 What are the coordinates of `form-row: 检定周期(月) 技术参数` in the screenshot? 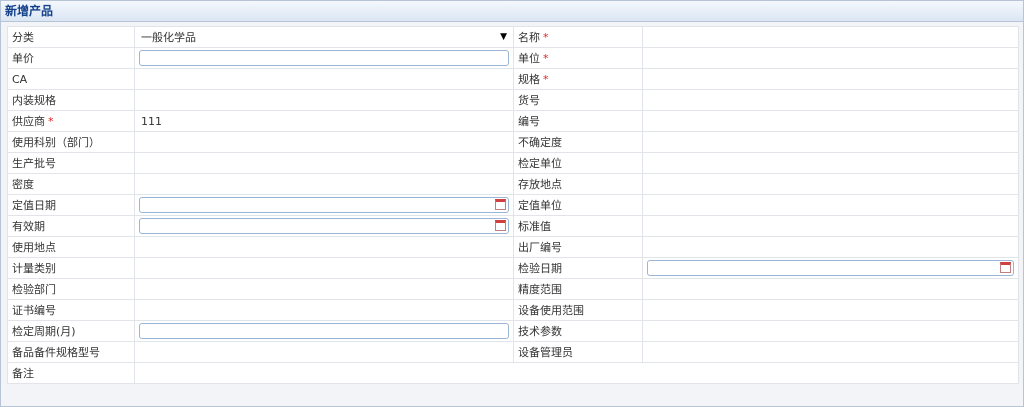 It's located at (513, 331).